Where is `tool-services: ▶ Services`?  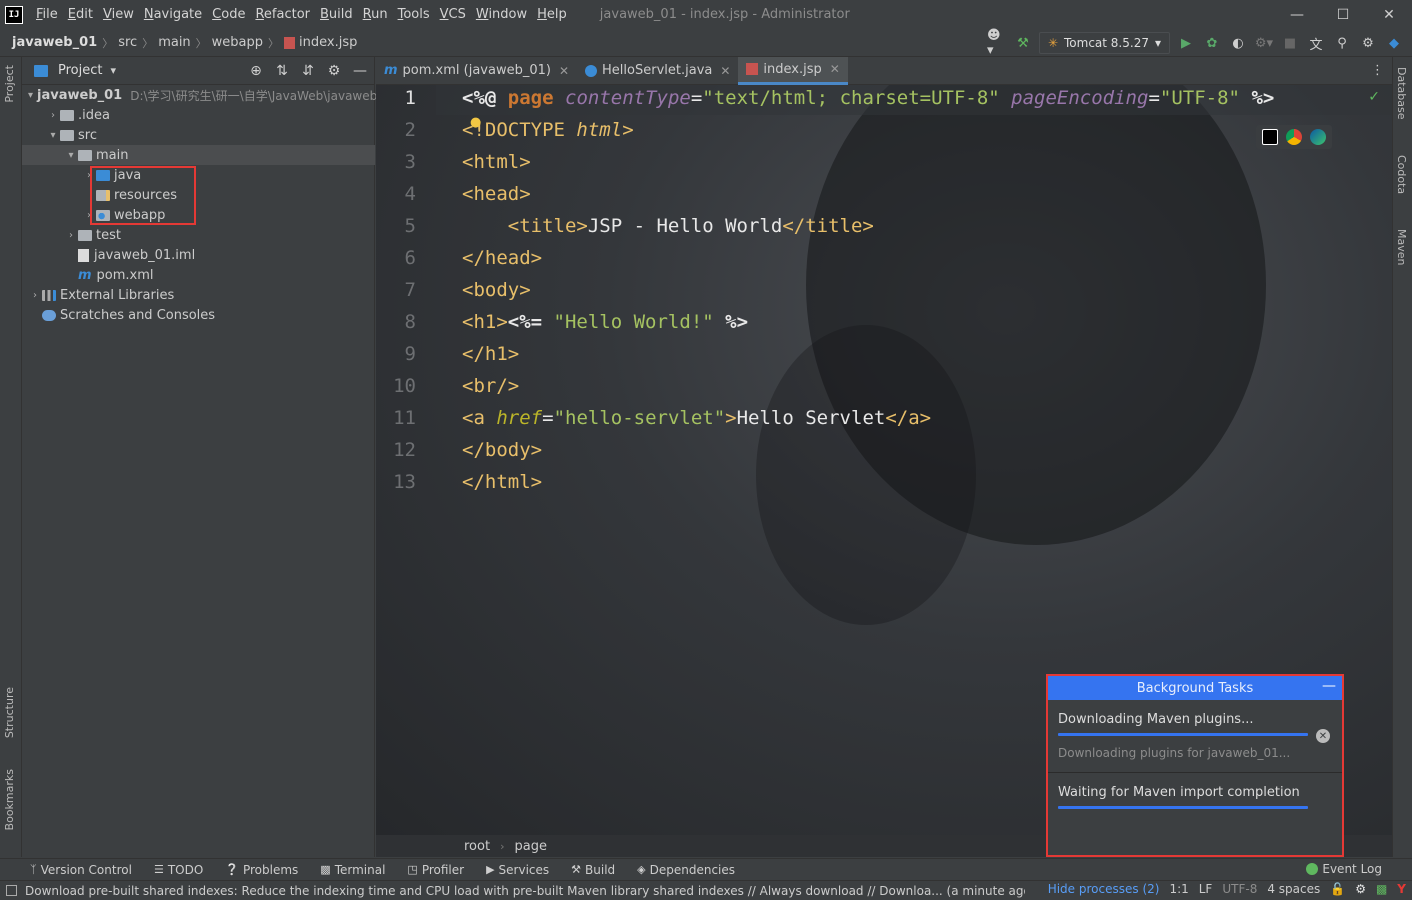
tool-services: ▶ Services is located at coordinates (517, 870).